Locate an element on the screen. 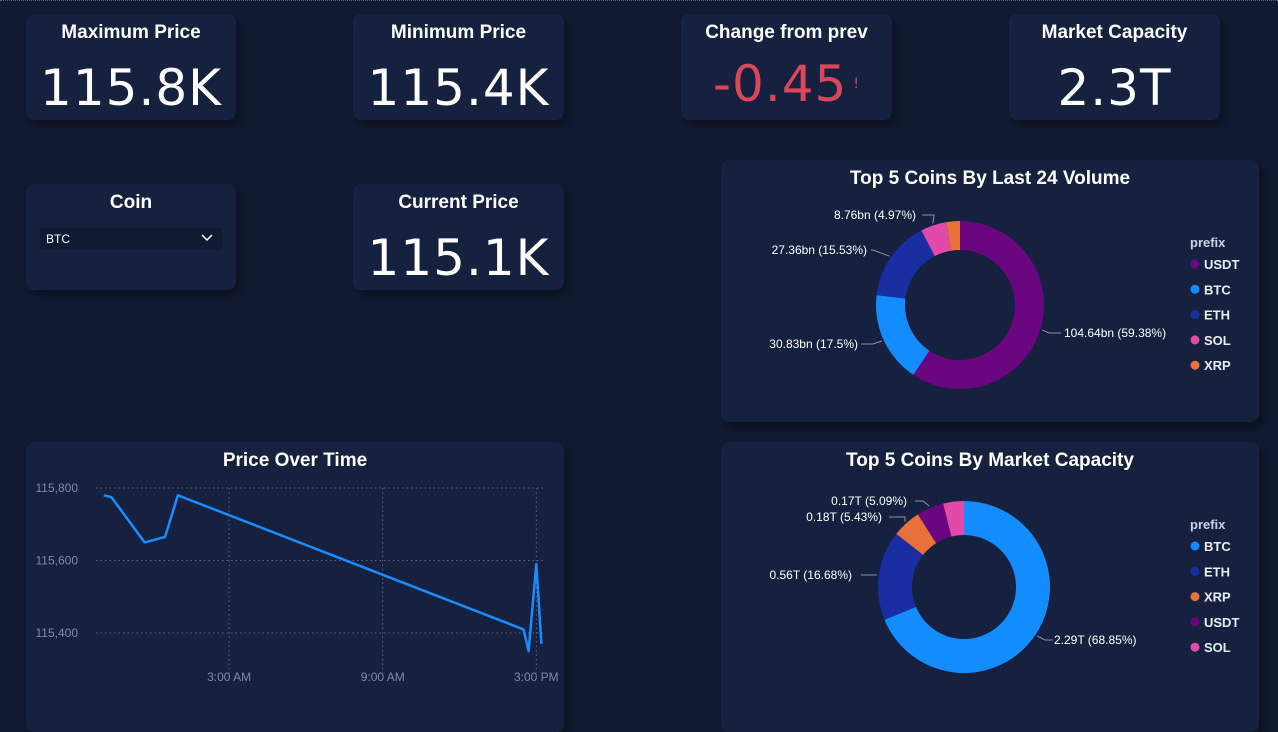 The height and width of the screenshot is (732, 1278). kpi-min-price-value: 115.4K is located at coordinates (458, 88).